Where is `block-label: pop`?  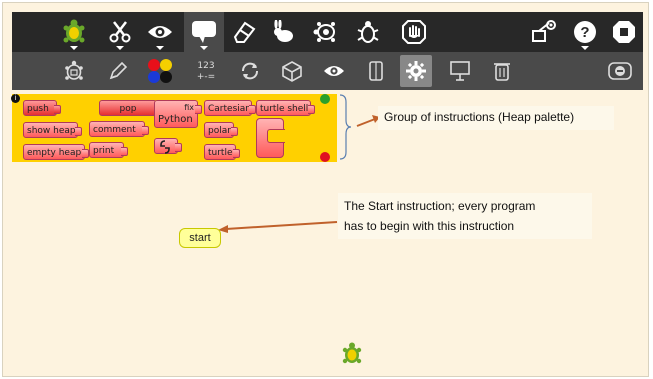
block-label: pop is located at coordinates (128, 109).